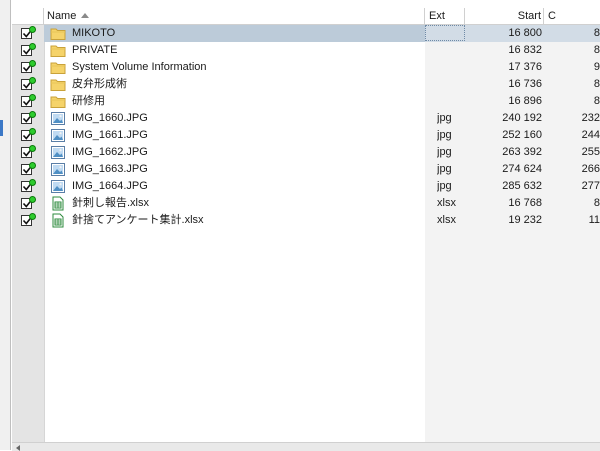  I want to click on header-ext-label: Ext, so click(437, 16).